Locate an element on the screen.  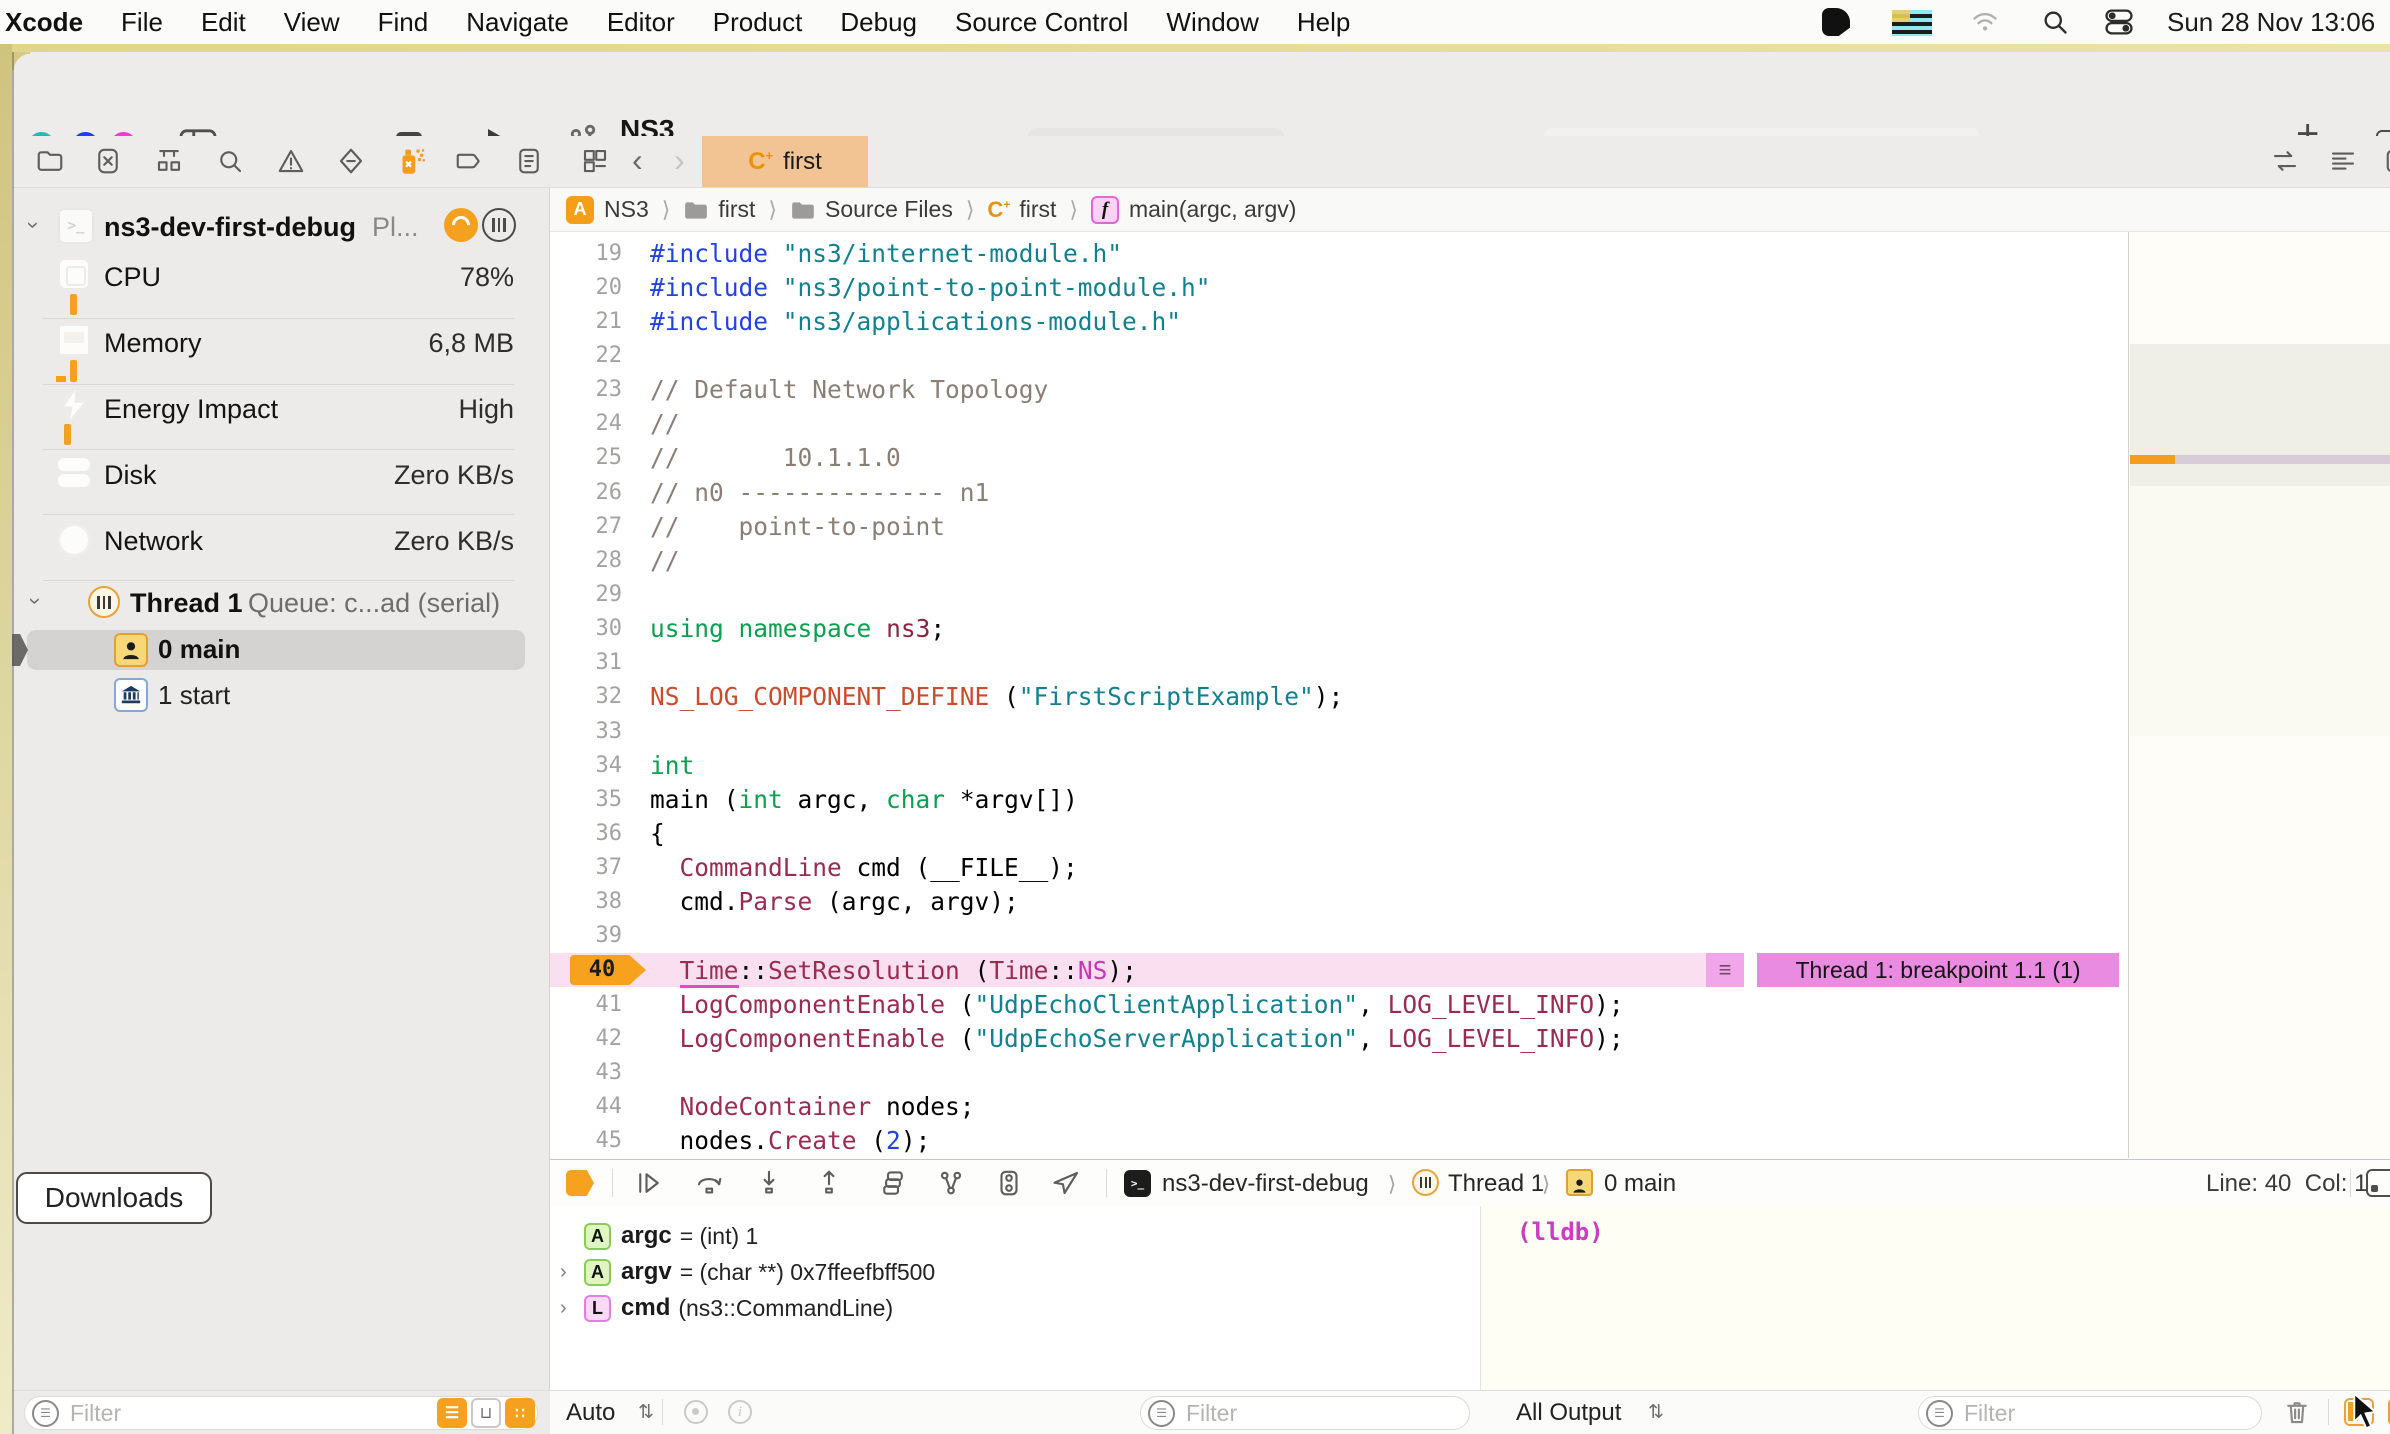
wifi-icon is located at coordinates (1985, 22).